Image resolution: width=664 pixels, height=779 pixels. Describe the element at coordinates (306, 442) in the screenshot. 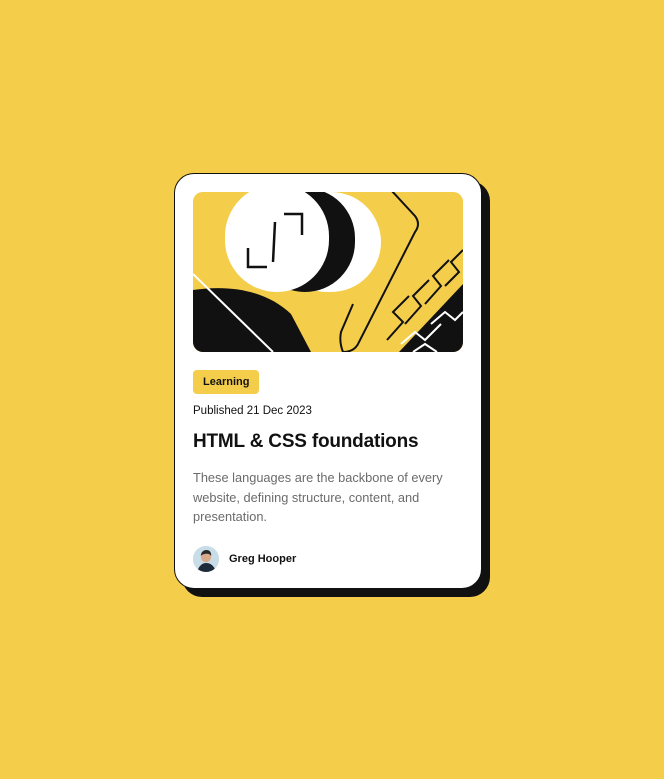

I see `card-title: HTML & CSS foundations` at that location.